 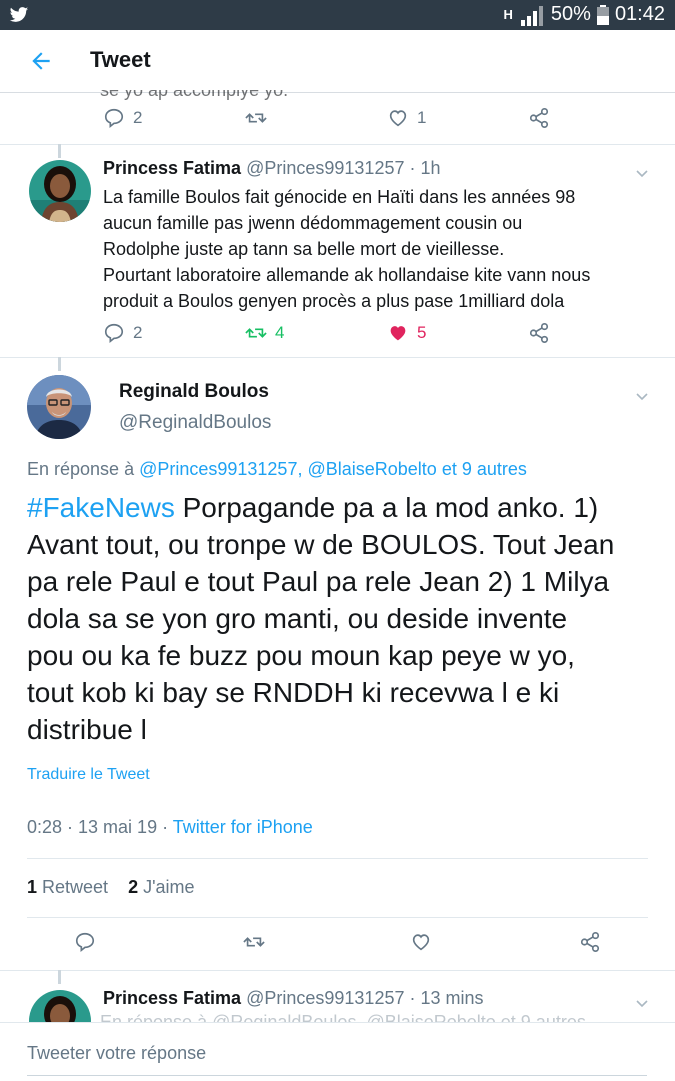 What do you see at coordinates (83, 469) in the screenshot?
I see `reply-prefix: En réponse à` at bounding box center [83, 469].